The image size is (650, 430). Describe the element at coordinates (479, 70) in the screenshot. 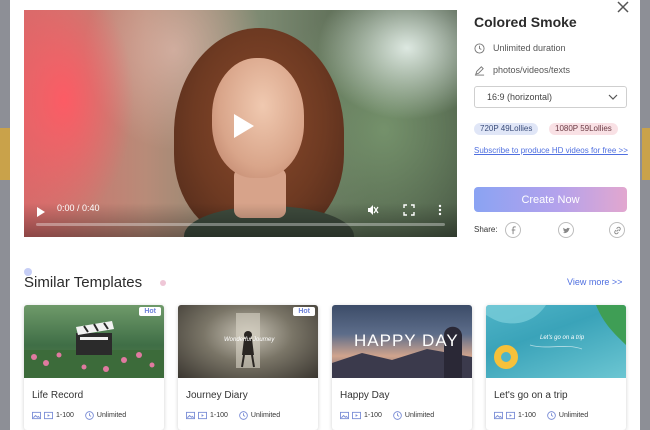

I see `pen-icon` at that location.